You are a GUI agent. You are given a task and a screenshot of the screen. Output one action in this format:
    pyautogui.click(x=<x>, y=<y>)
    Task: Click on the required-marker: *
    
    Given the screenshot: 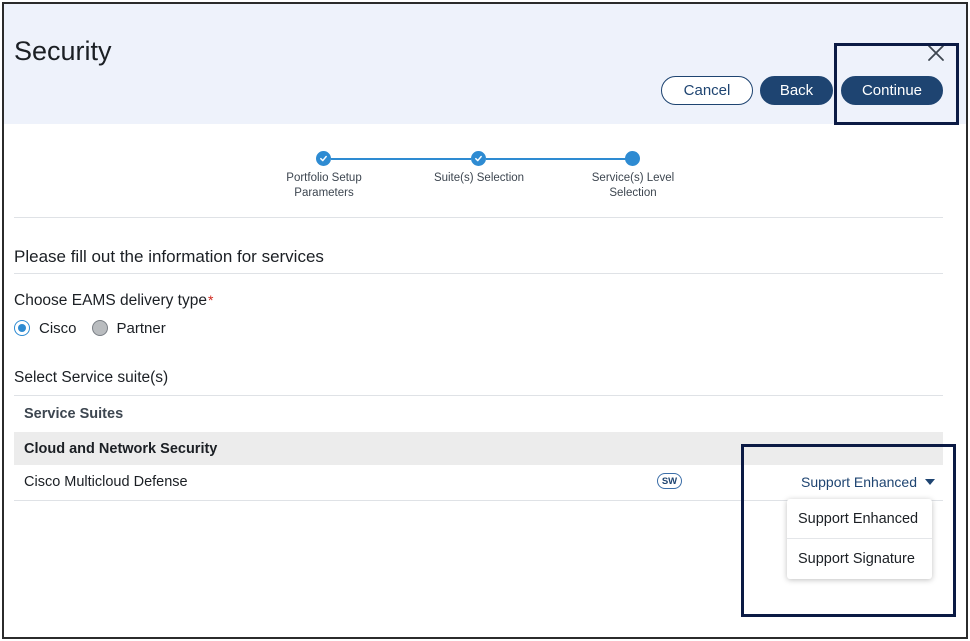 What is the action you would take?
    pyautogui.click(x=210, y=300)
    